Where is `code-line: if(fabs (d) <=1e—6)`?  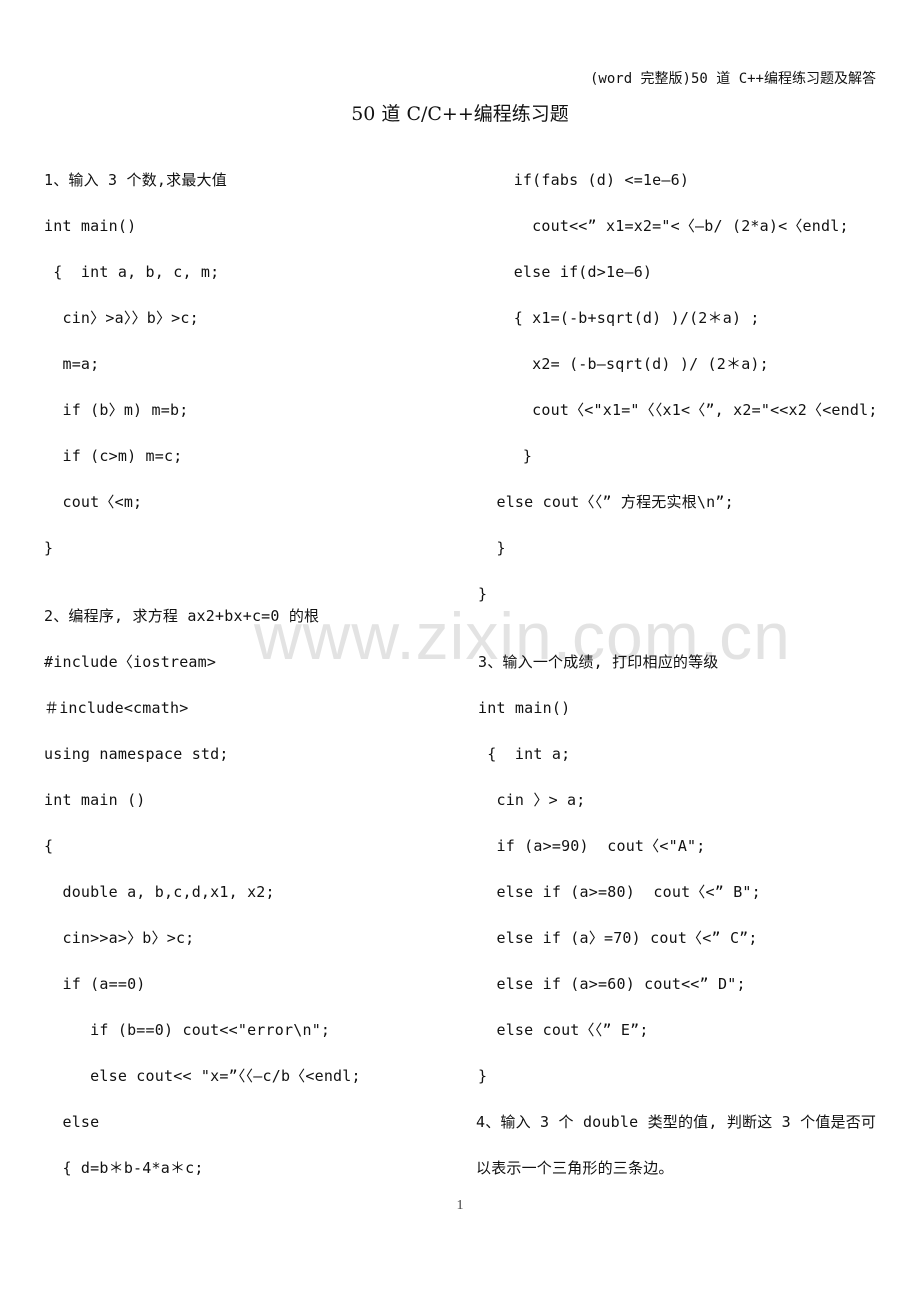 code-line: if(fabs (d) <=1e—6) is located at coordinates (588, 180).